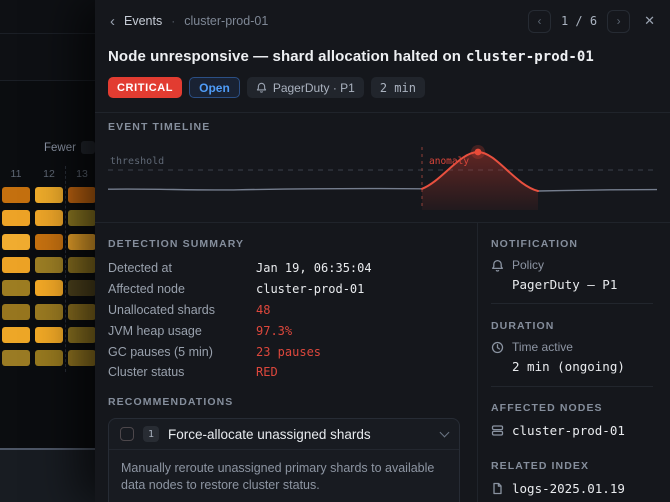 This screenshot has width=670, height=502. Describe the element at coordinates (60, 148) in the screenshot. I see `heatmap-legend-label: Fewer` at that location.